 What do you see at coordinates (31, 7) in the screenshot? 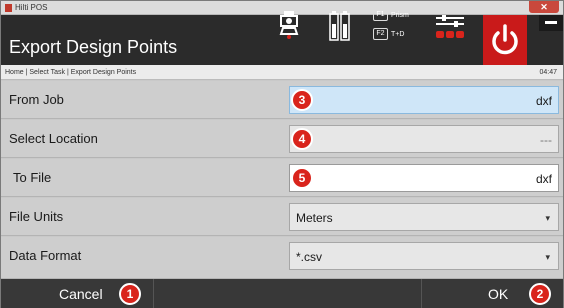
I see `window-title: Hilti POS` at bounding box center [31, 7].